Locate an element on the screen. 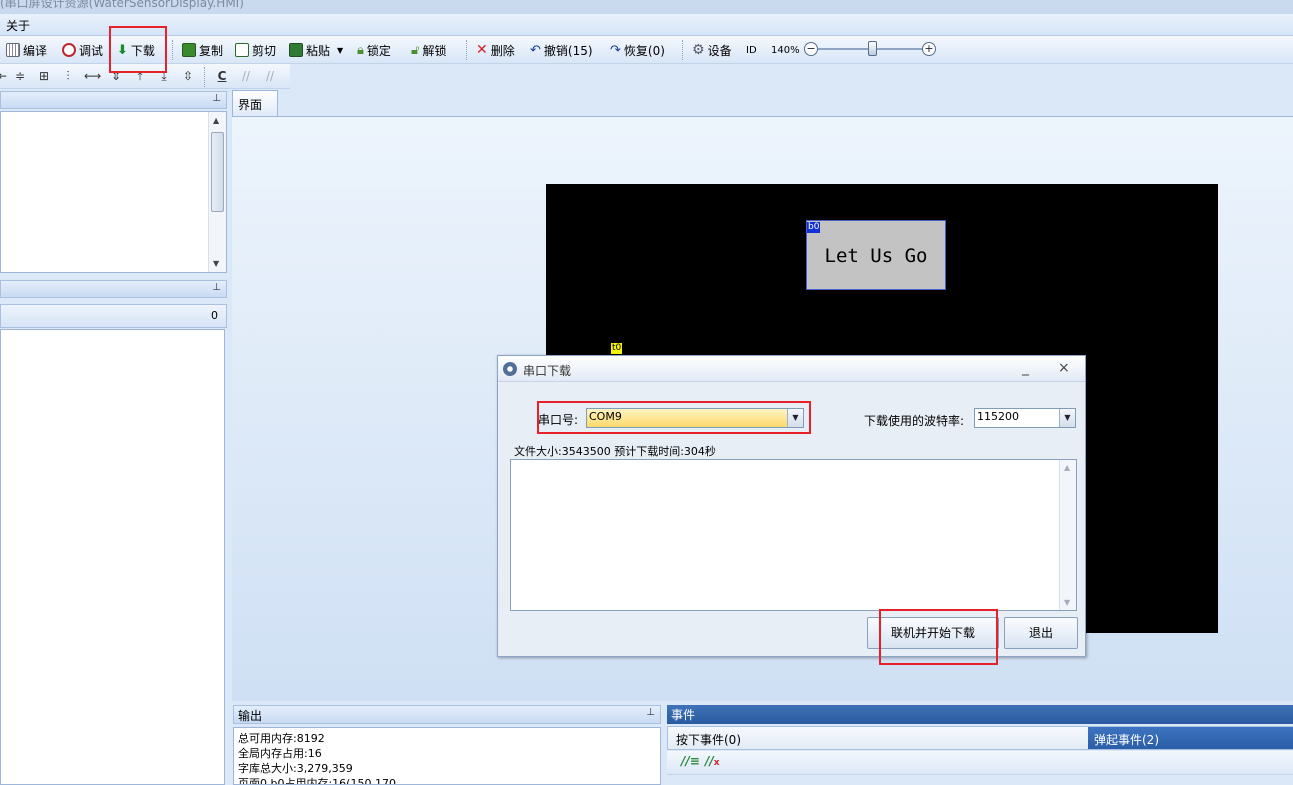 The image size is (1293, 785). highlight-port is located at coordinates (674, 417).